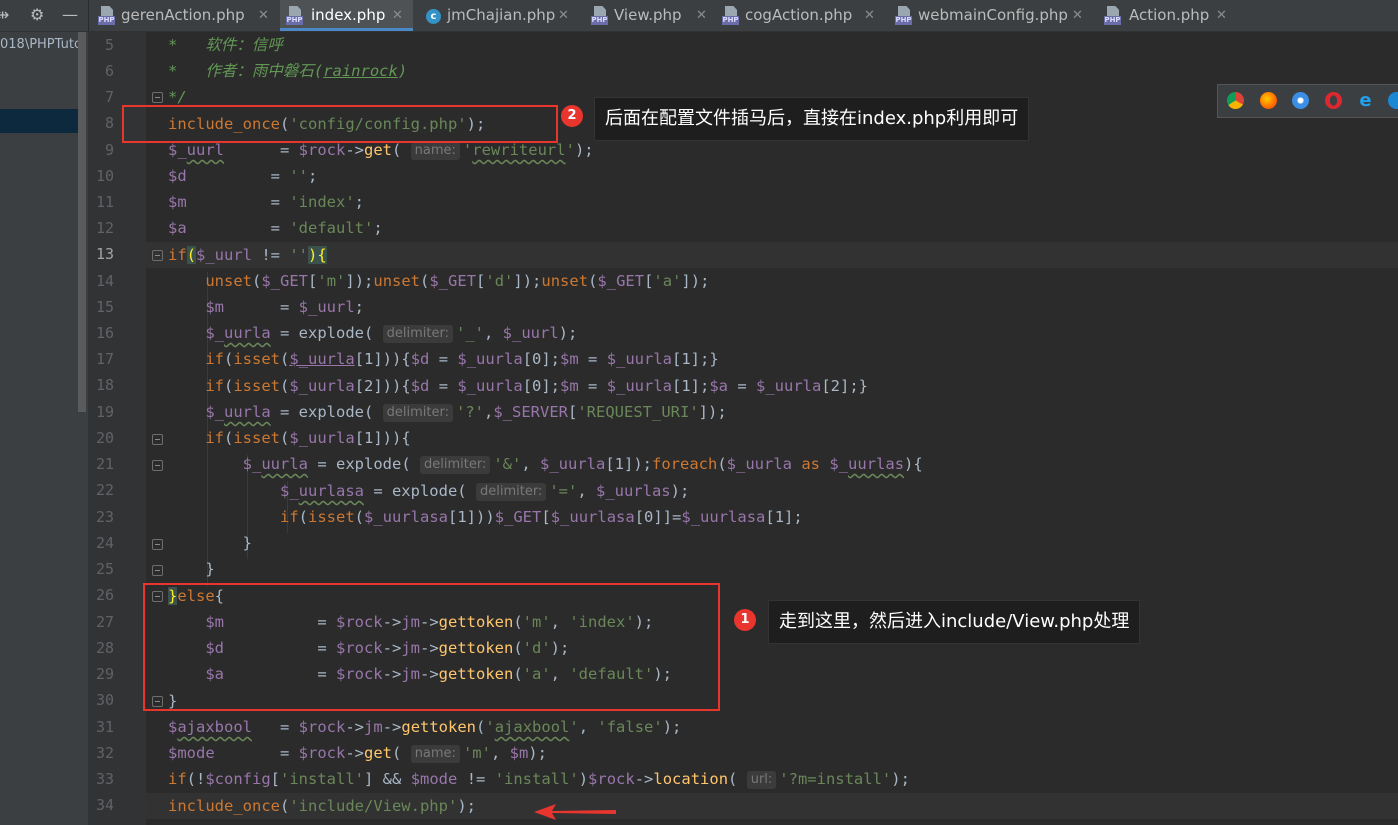 This screenshot has width=1398, height=825. What do you see at coordinates (242, 176) in the screenshot?
I see `code-line-10: $d = '';` at bounding box center [242, 176].